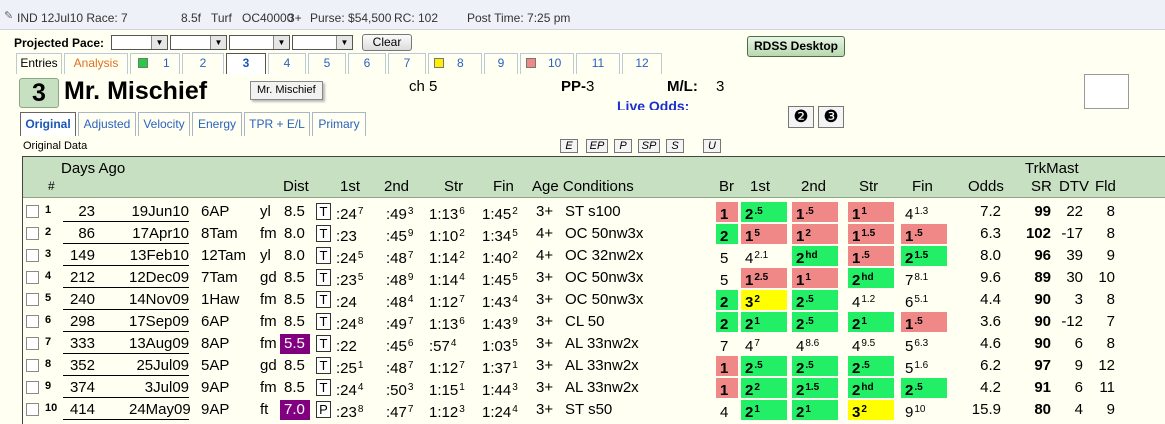  I want to click on tab-tpr-el: TPR + E/L, so click(277, 124).